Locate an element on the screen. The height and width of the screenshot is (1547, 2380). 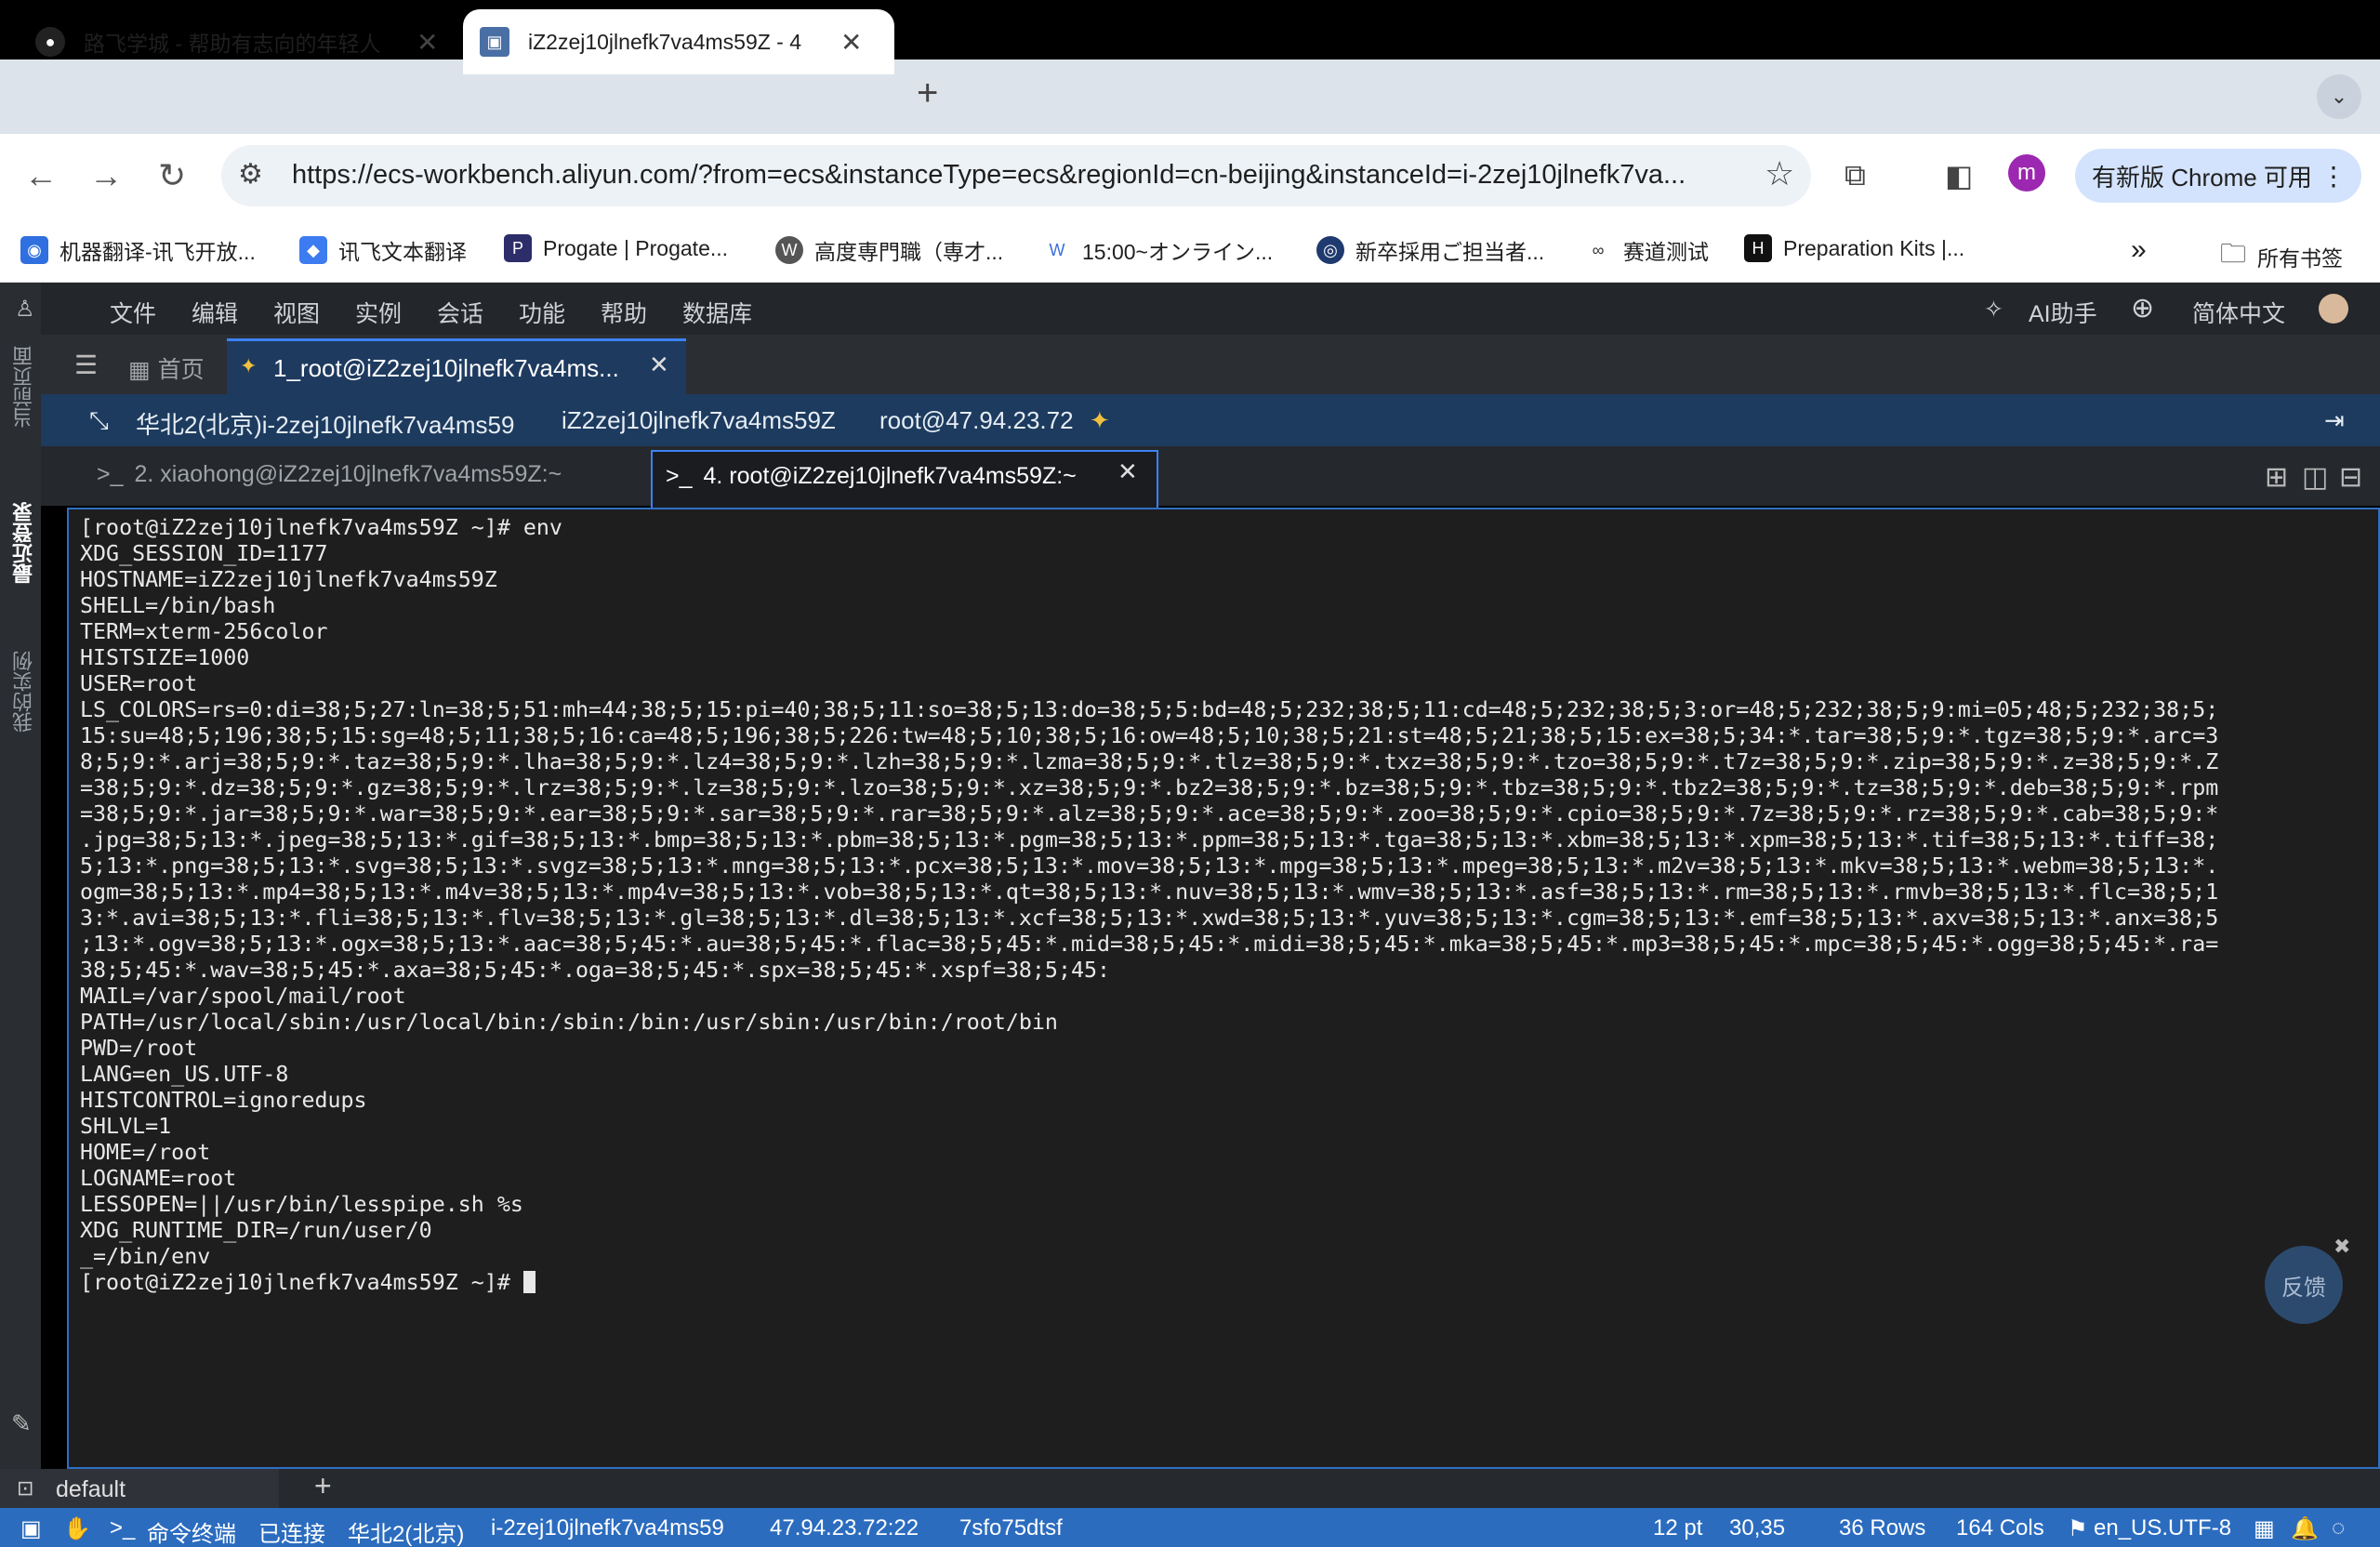
terminal-tab-label: 4. root@iZ2zej10jlnefk7va4ms59Z:~ is located at coordinates (890, 476).